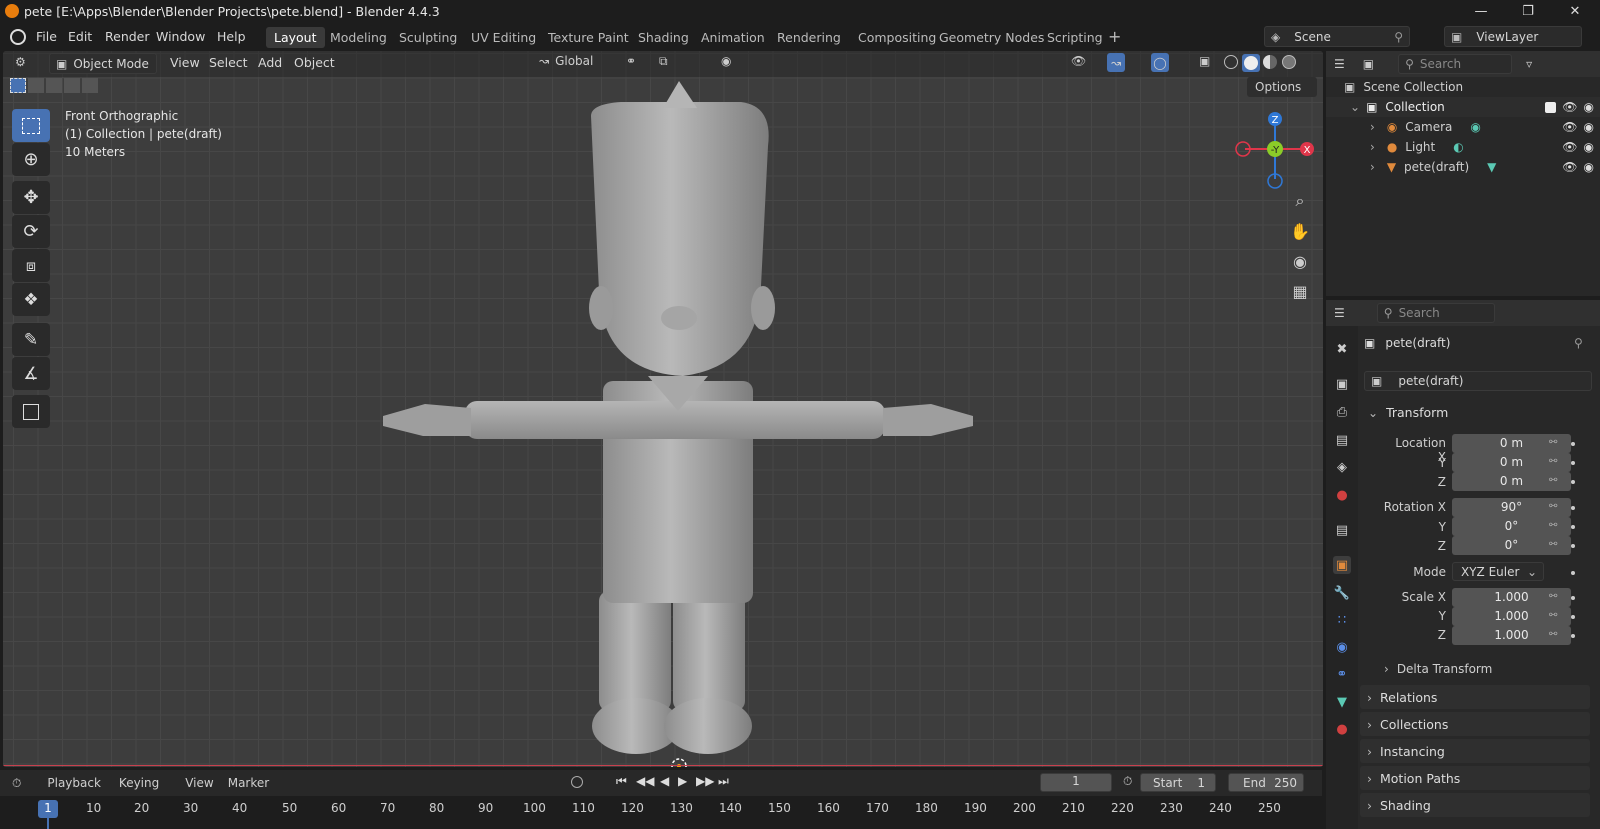  What do you see at coordinates (1455, 64) in the screenshot?
I see `outliner-search-input: ⚲ Search` at bounding box center [1455, 64].